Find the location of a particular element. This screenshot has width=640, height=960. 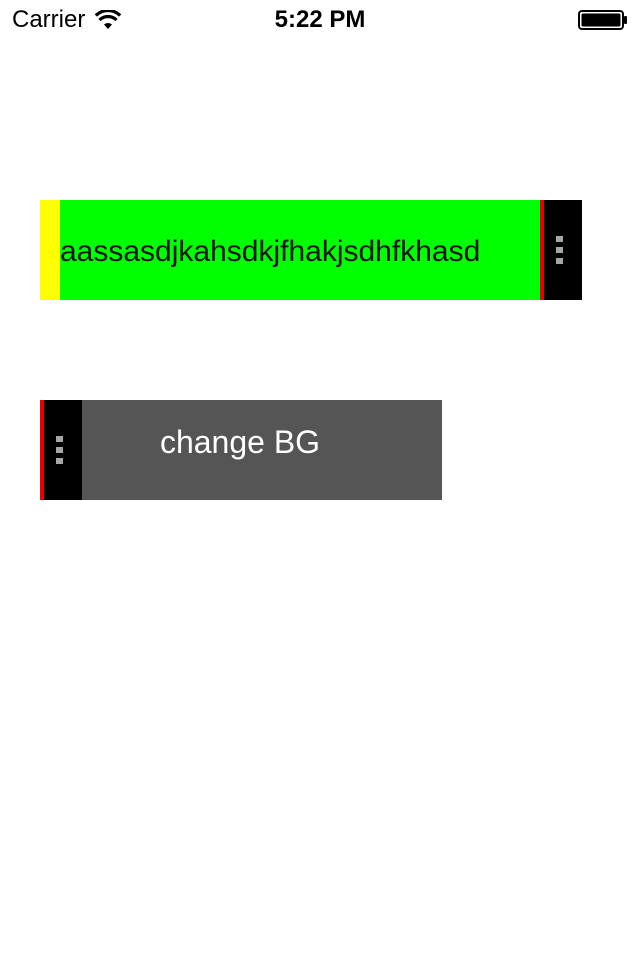

status-time: 5:22 PM is located at coordinates (320, 19).